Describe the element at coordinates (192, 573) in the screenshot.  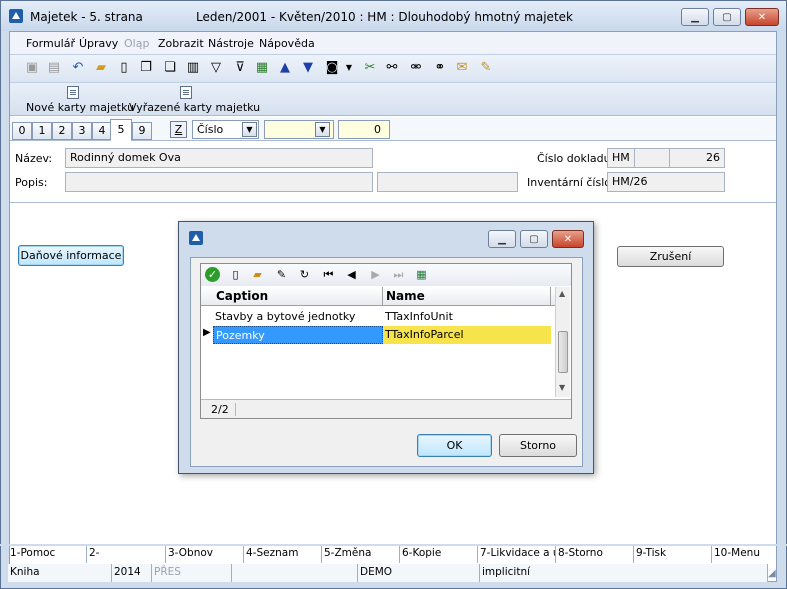
I see `status-mode: PŘES` at that location.